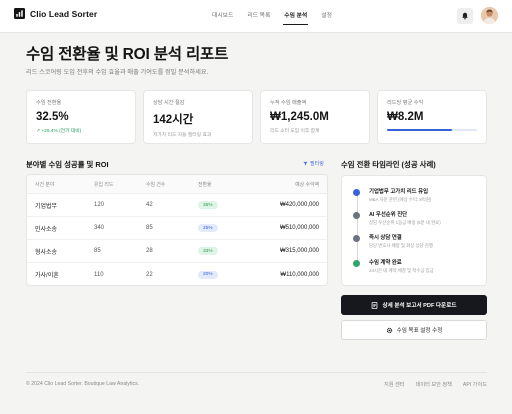 Image resolution: width=512 pixels, height=414 pixels. What do you see at coordinates (177, 205) in the screenshot?
I see `table-row: 기업법무 120 42 35% ₩420,000,000` at bounding box center [177, 205].